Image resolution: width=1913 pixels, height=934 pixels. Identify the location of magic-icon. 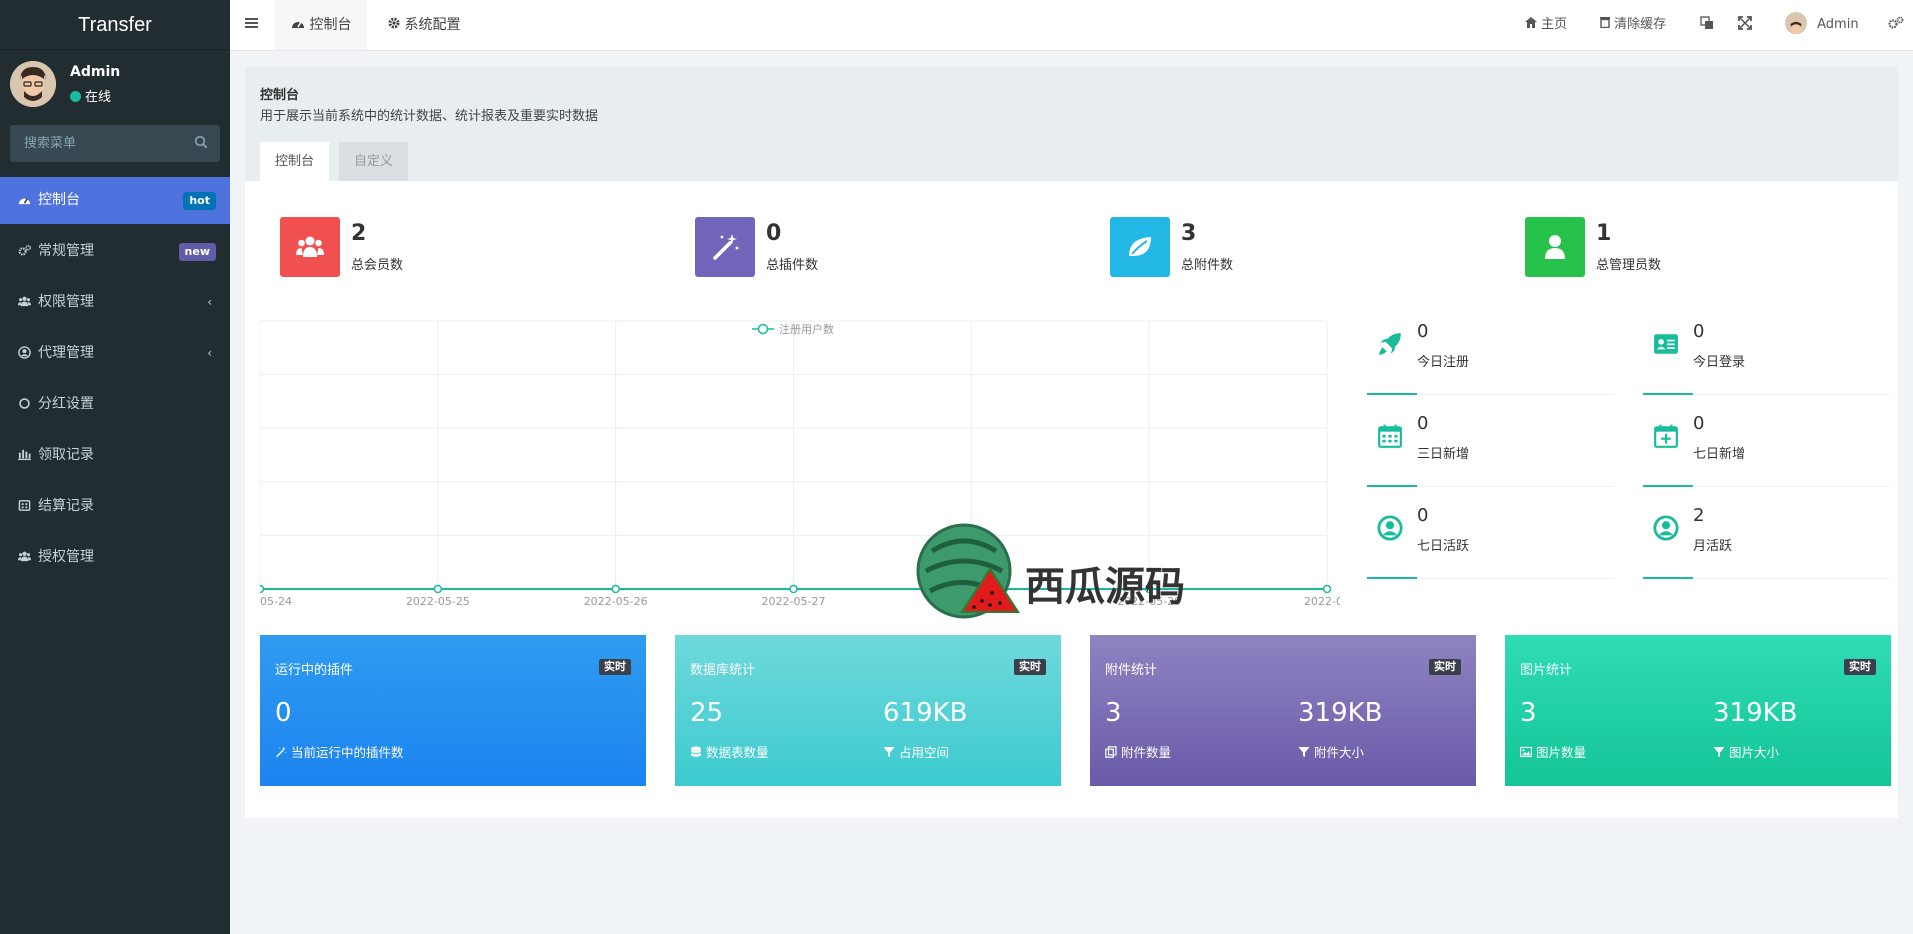
(725, 249).